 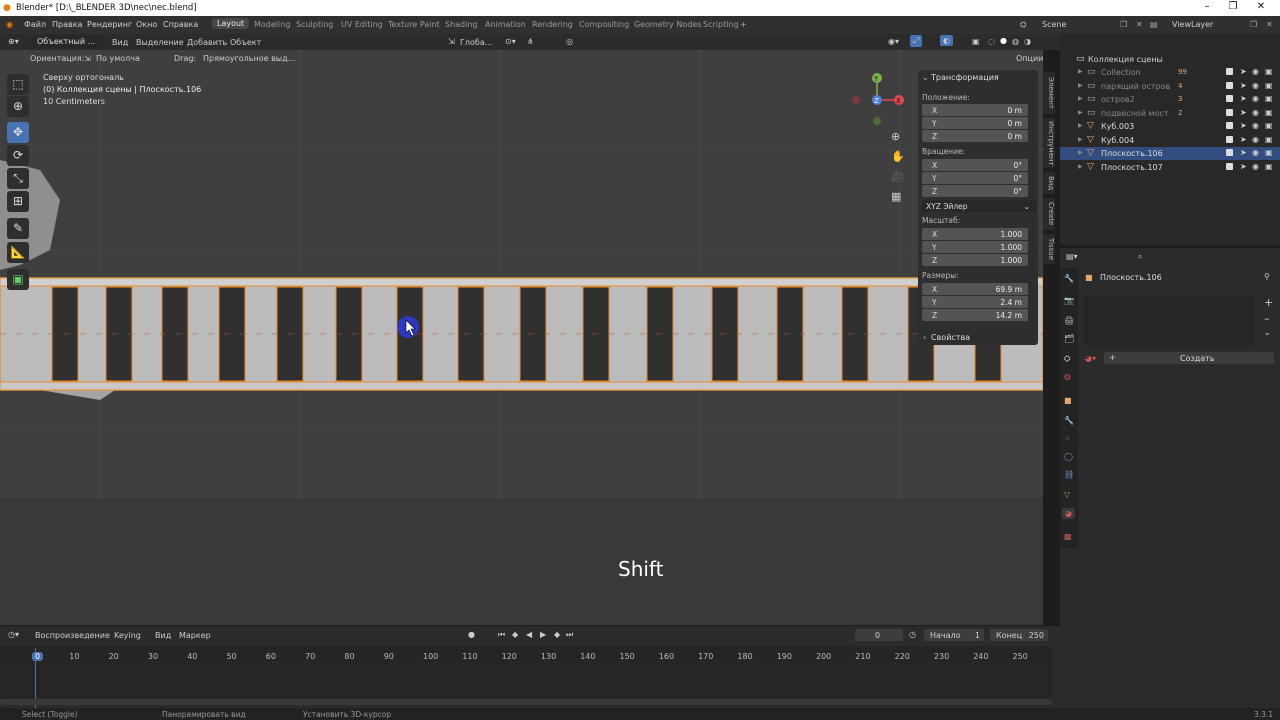 What do you see at coordinates (1049, 183) in the screenshot?
I see `tab-view: Вид` at bounding box center [1049, 183].